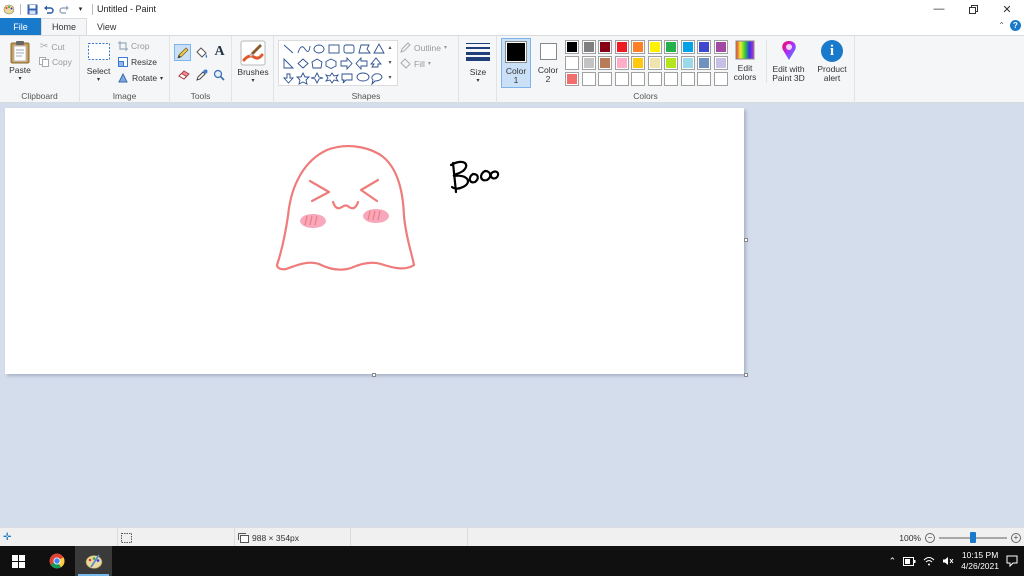 This screenshot has width=1024, height=576. Describe the element at coordinates (980, 561) in the screenshot. I see `taskbar-clock: 10:15 PM 4/26/2021` at that location.